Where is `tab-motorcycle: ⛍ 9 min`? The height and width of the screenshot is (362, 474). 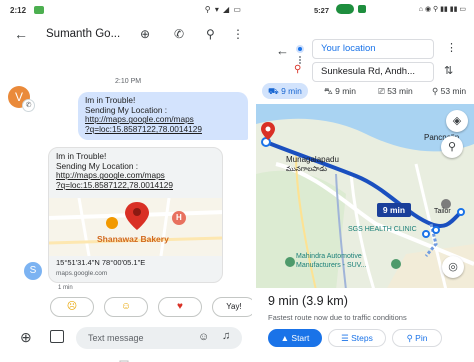 tab-motorcycle: ⛍ 9 min is located at coordinates (340, 91).